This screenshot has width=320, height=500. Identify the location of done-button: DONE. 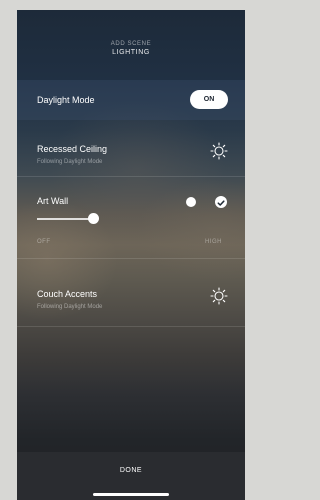
(131, 470).